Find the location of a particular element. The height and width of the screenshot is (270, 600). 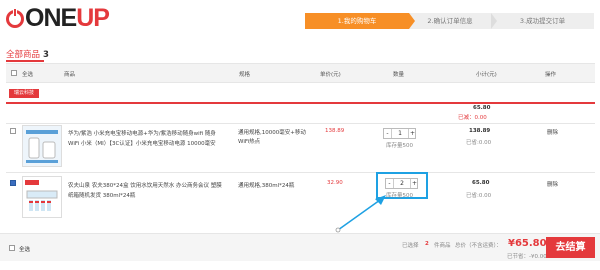

product-price: 138.89 is located at coordinates (335, 131).